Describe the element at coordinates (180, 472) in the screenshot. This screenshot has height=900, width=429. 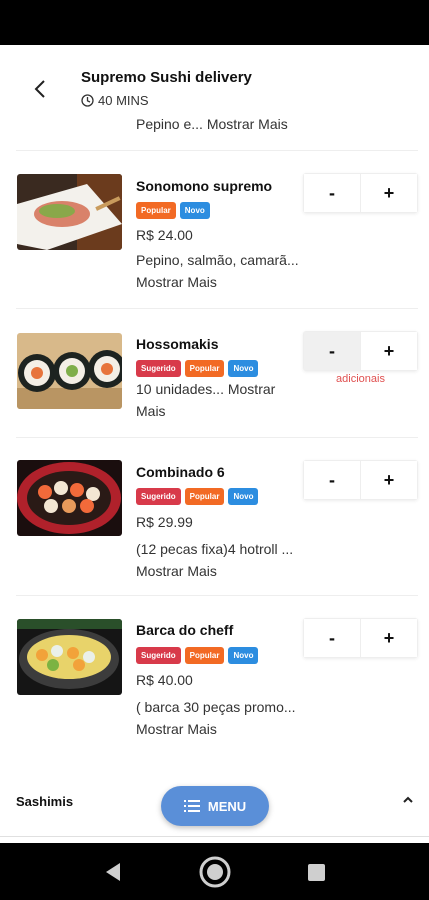
I see `item-name: Combinado 6` at that location.